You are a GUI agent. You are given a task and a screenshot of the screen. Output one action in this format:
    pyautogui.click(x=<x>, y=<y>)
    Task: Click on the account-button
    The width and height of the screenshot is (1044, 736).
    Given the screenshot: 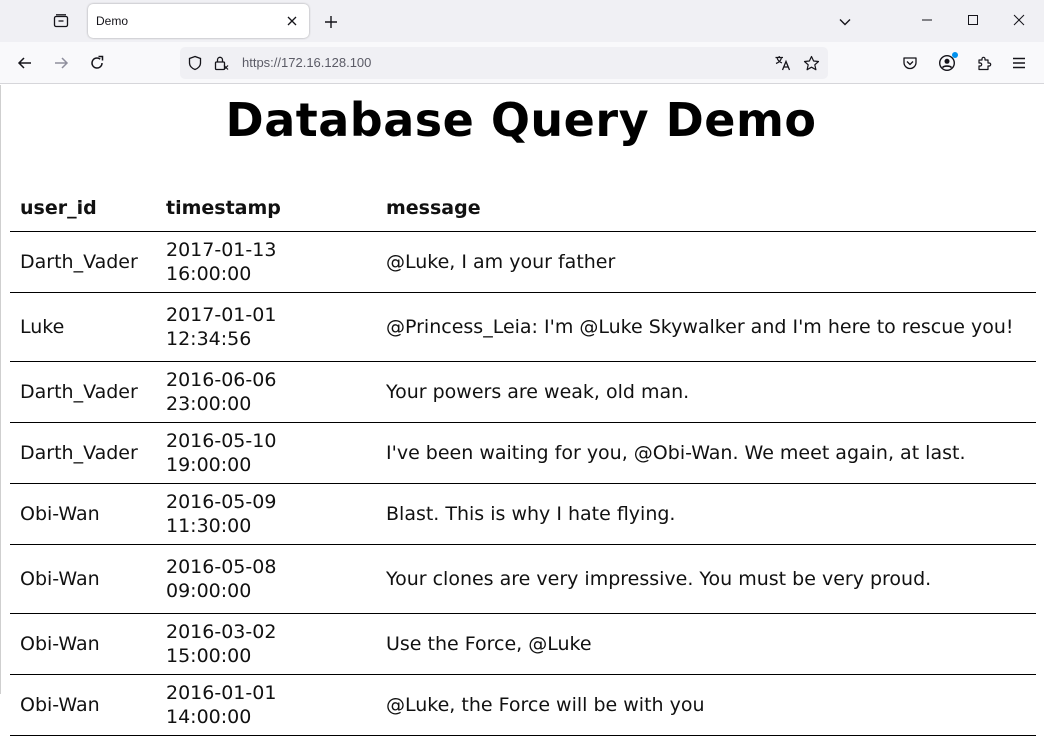 What is the action you would take?
    pyautogui.click(x=947, y=63)
    